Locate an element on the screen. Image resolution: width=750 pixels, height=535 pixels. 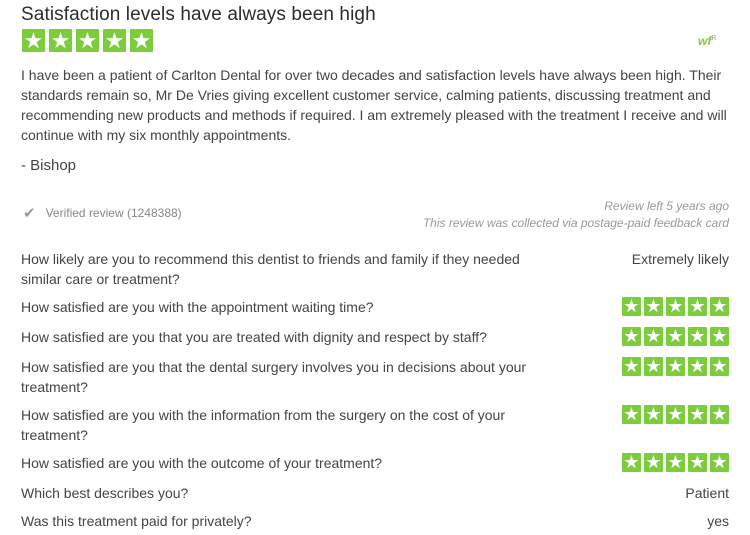
overall-rating: ★ ★ ★ ★ ★ is located at coordinates (87, 40).